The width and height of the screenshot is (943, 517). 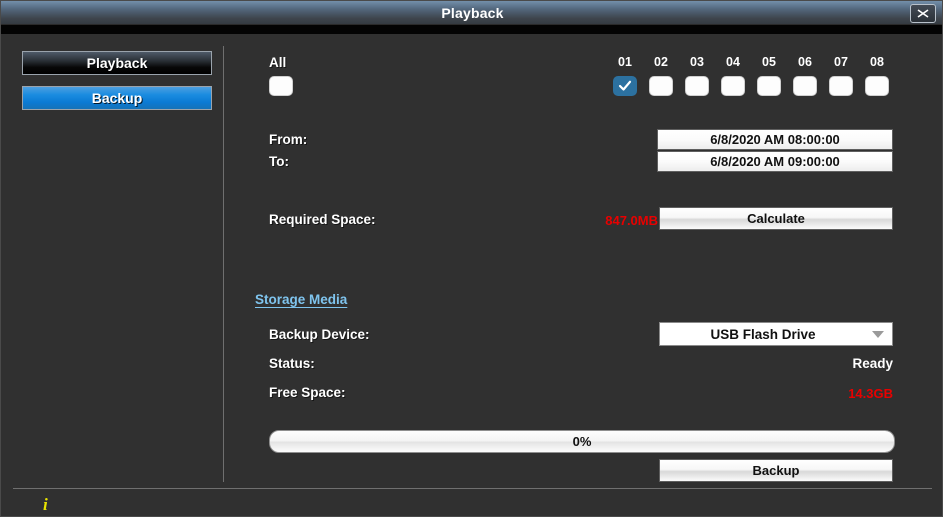 I want to click on sidebar-item-playback: Playback, so click(x=117, y=63).